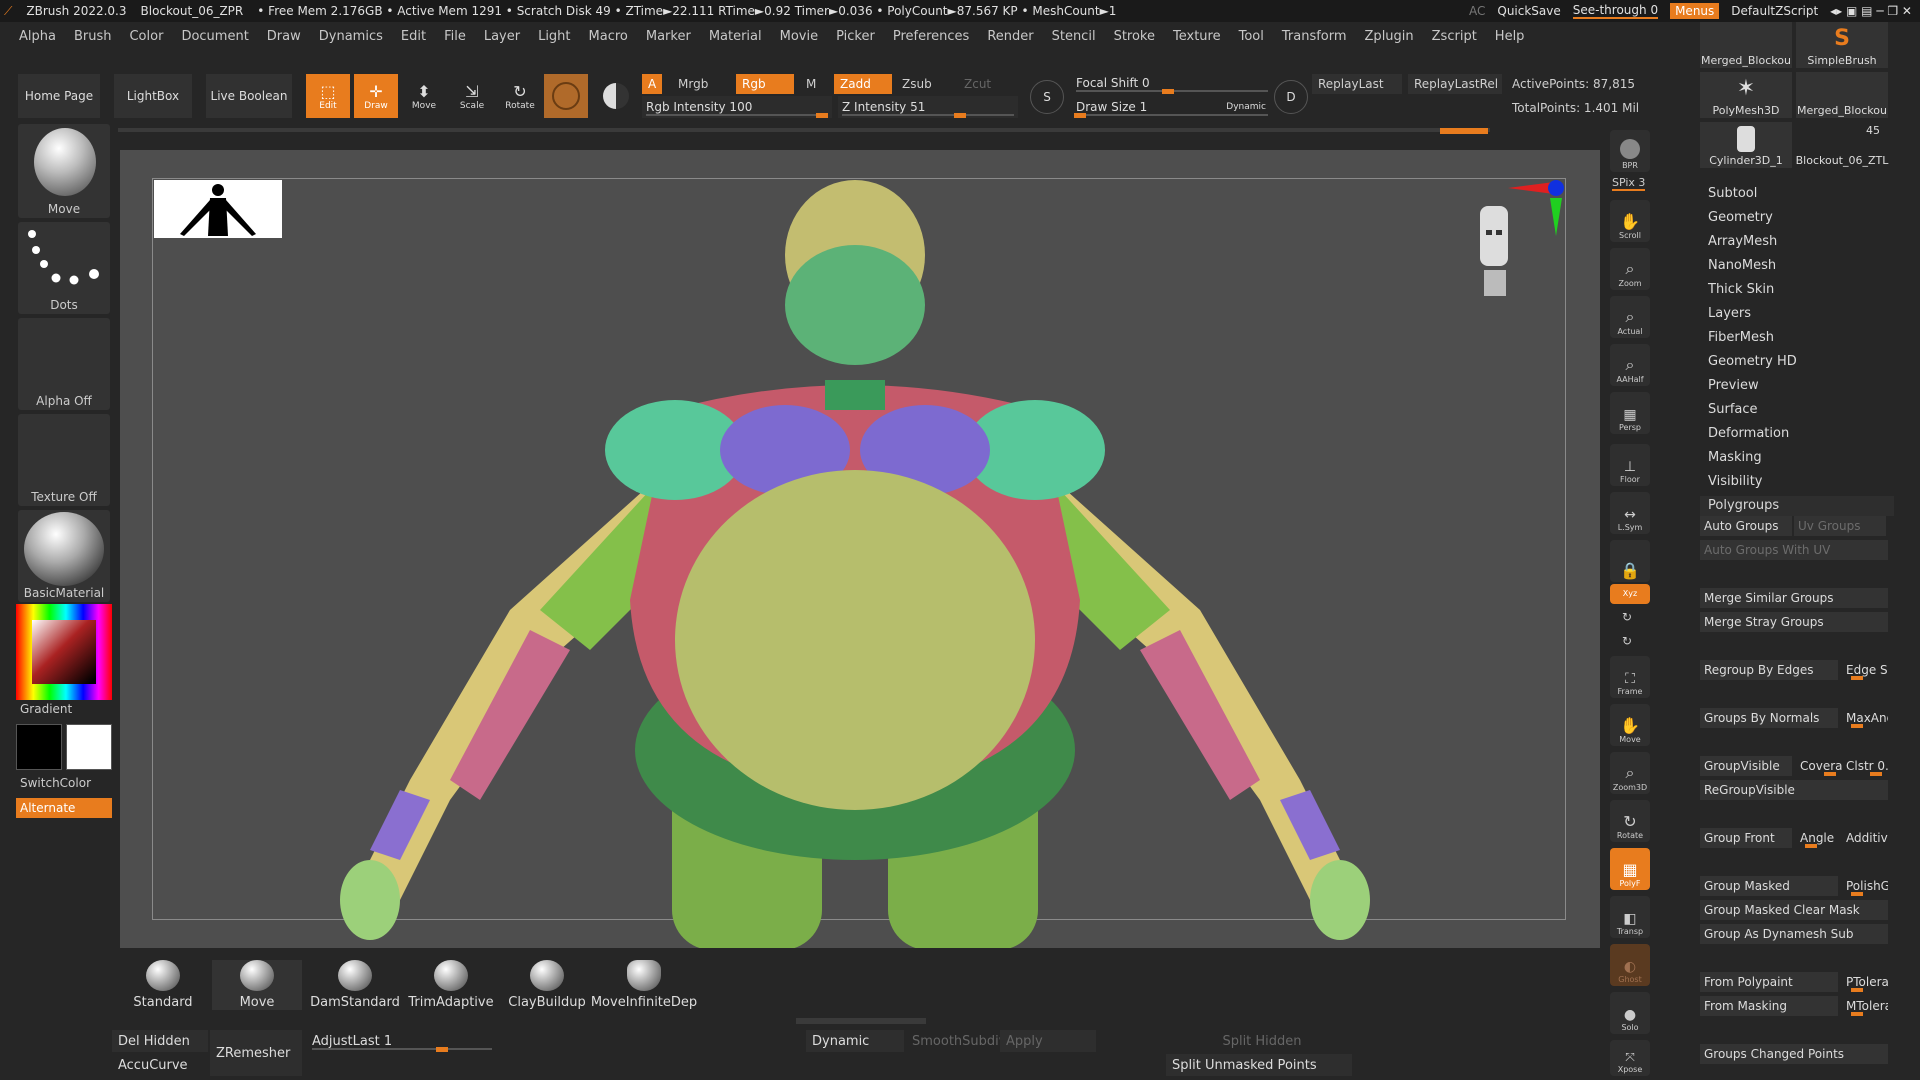 Image resolution: width=1920 pixels, height=1080 pixels. Describe the element at coordinates (737, 107) in the screenshot. I see `rgb-intensity-slider: Rgb Intensity 100` at that location.